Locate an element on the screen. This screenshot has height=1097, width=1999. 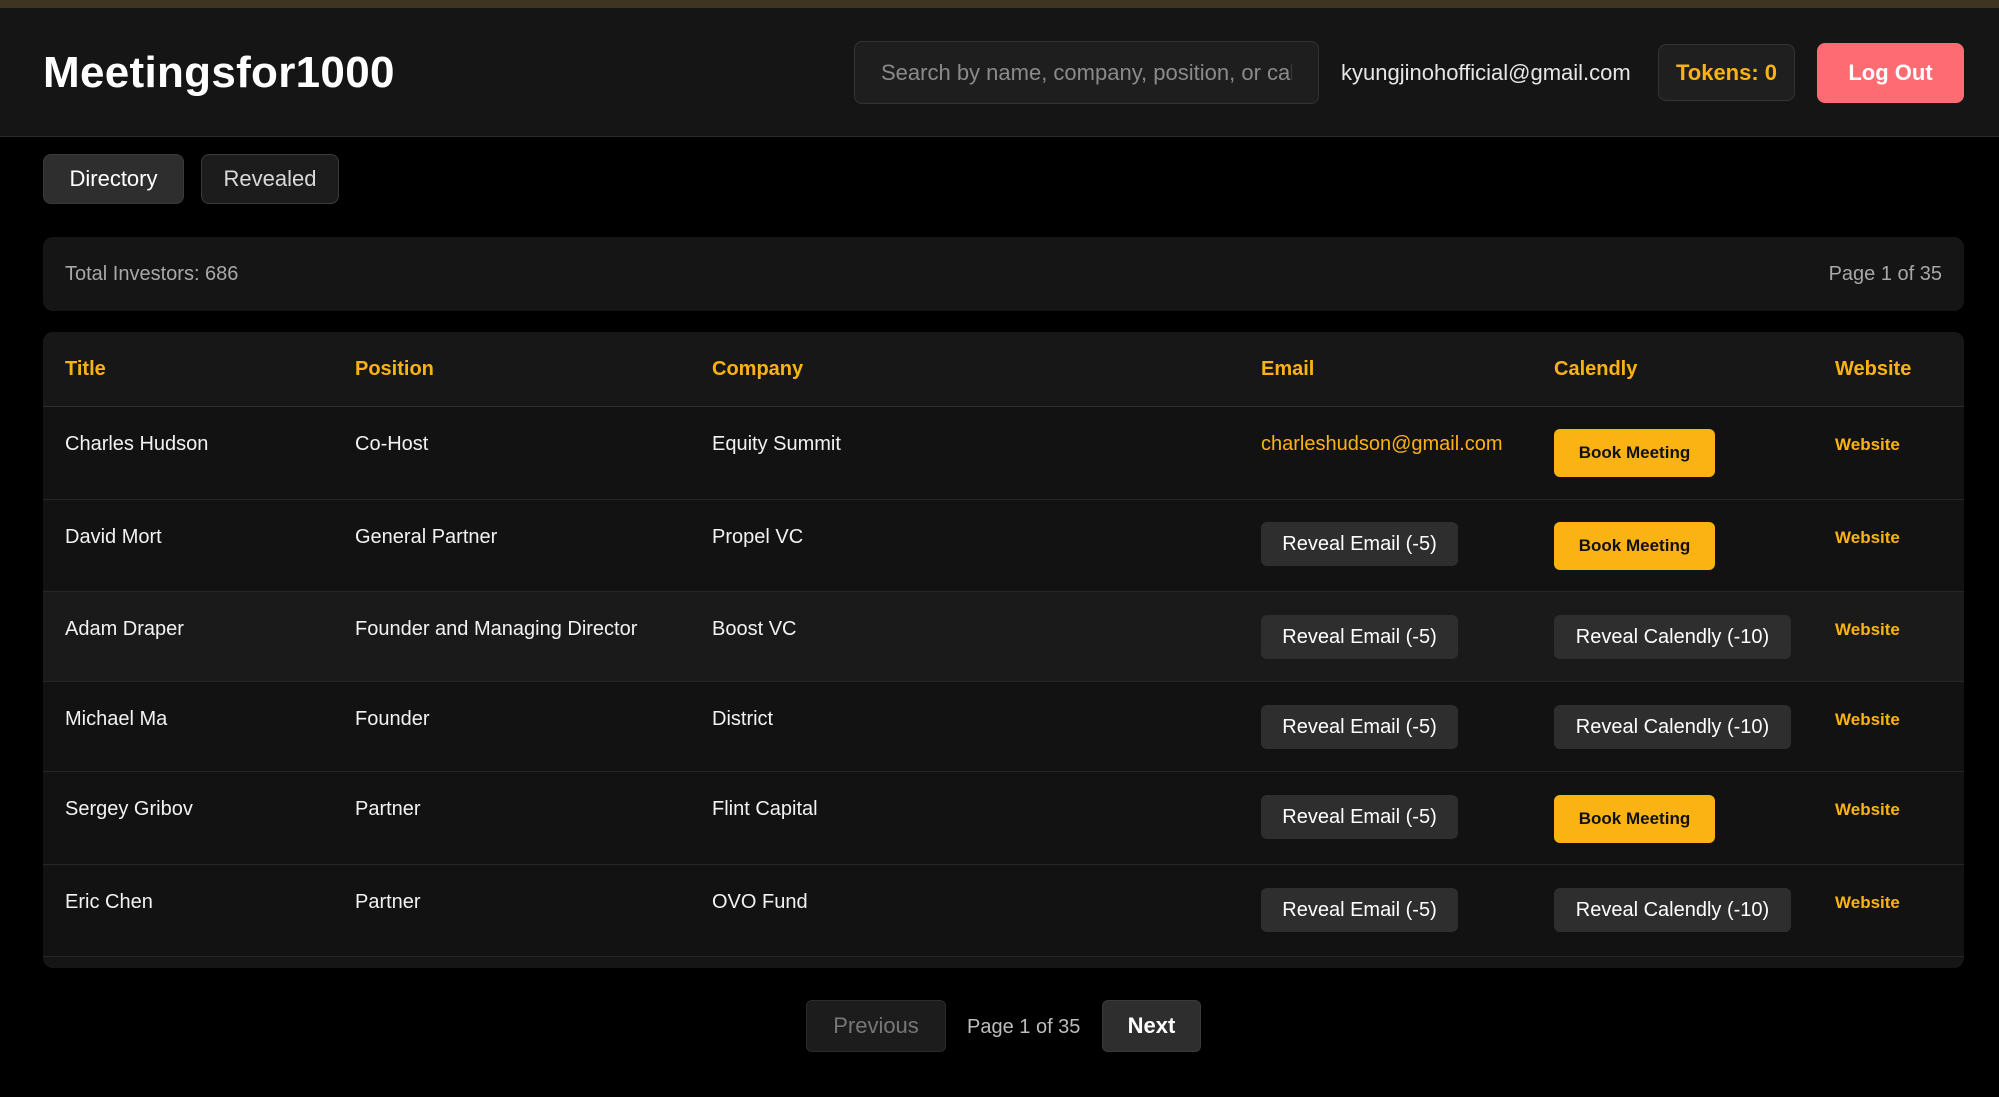
tab-revealed: Revealed is located at coordinates (270, 179).